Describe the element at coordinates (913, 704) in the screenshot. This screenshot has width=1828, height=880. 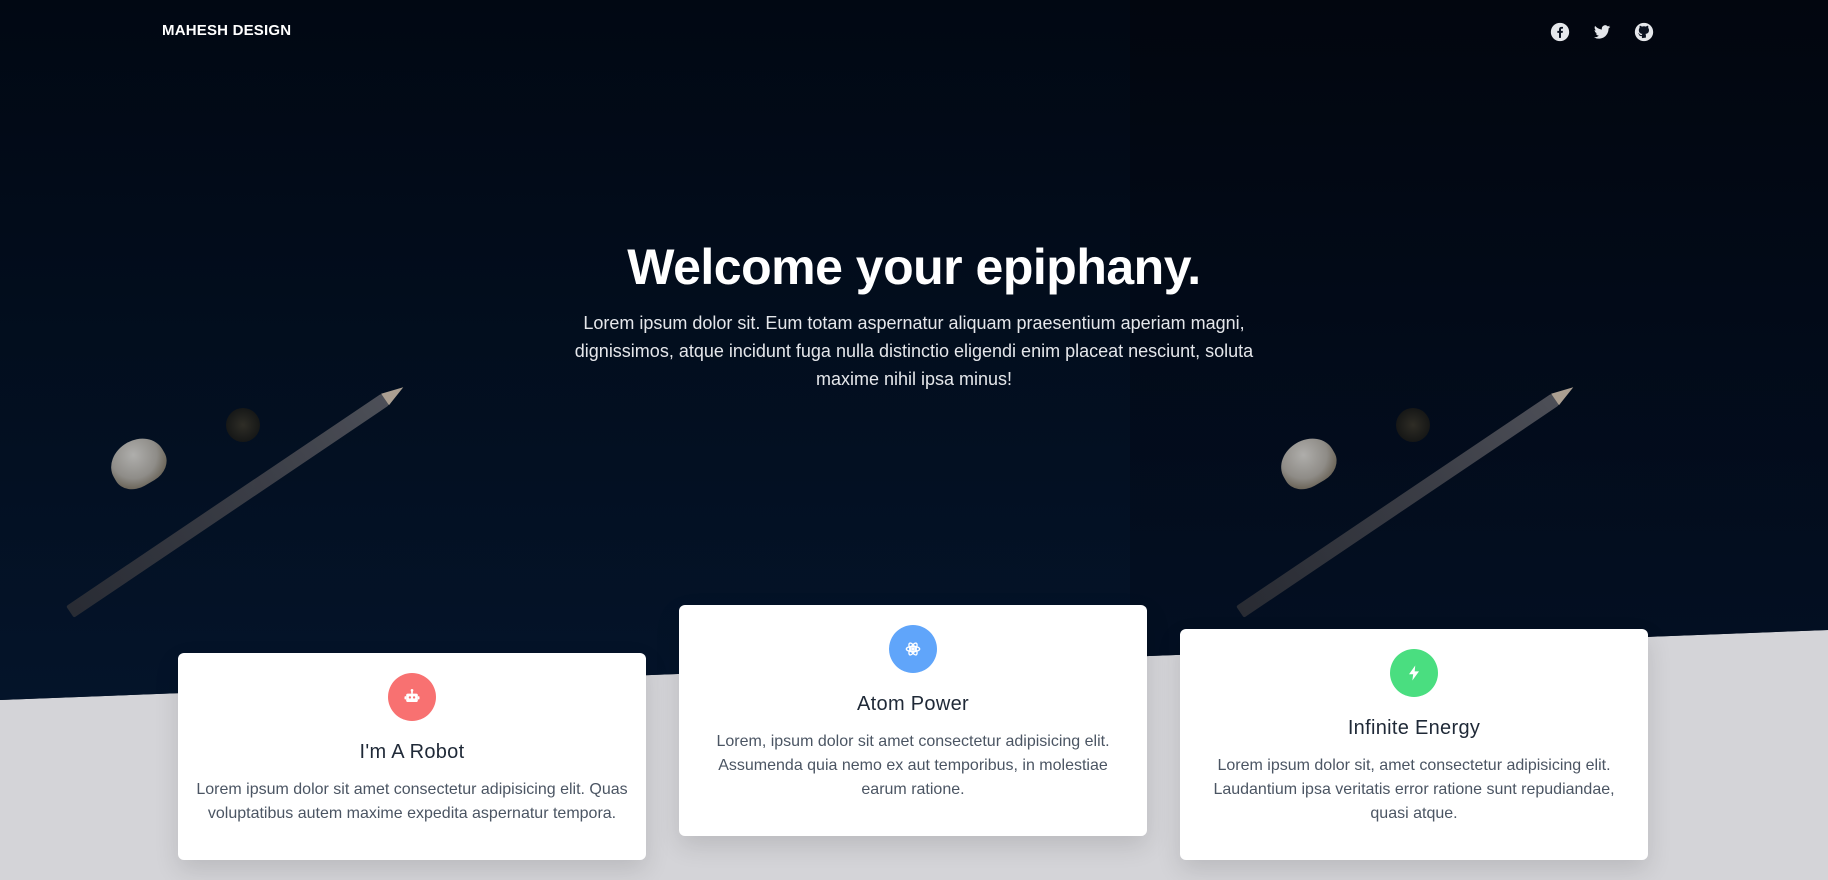
I see `feature-title: Atom Power` at that location.